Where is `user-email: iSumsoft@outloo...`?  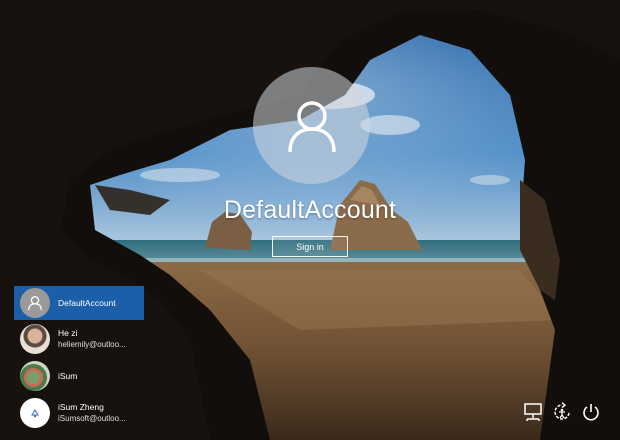 user-email: iSumsoft@outloo... is located at coordinates (92, 418).